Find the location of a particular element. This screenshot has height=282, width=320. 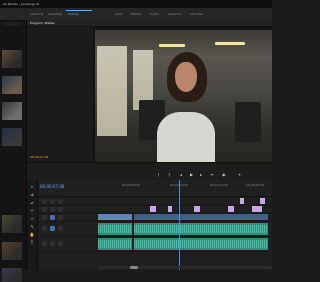

track-v1 is located at coordinates (155, 218).